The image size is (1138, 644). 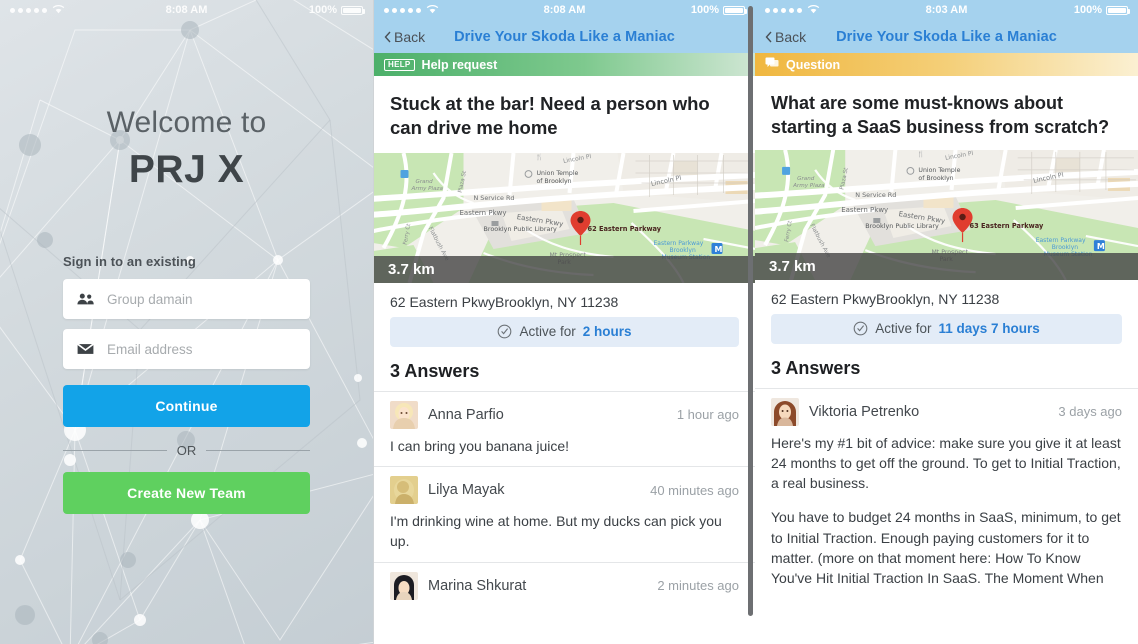 What do you see at coordinates (504, 301) in the screenshot?
I see `middle-address: 62 Eastern PkwyBrooklyn, NY 11238` at bounding box center [504, 301].